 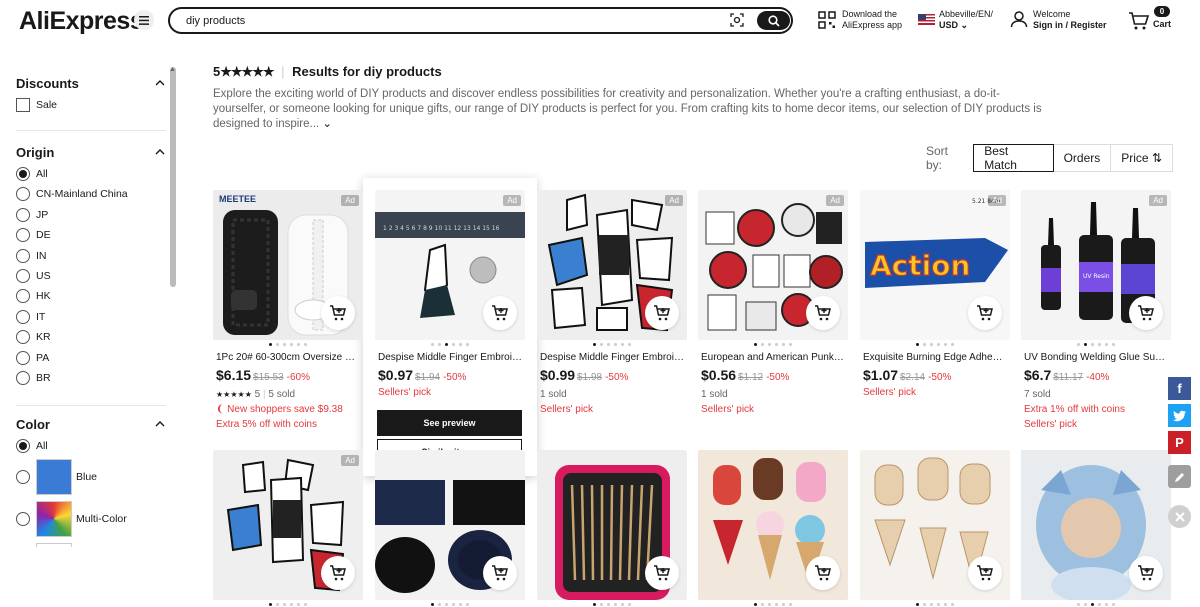 What do you see at coordinates (1096, 265) in the screenshot?
I see `product-image: UV Resin Ad` at bounding box center [1096, 265].